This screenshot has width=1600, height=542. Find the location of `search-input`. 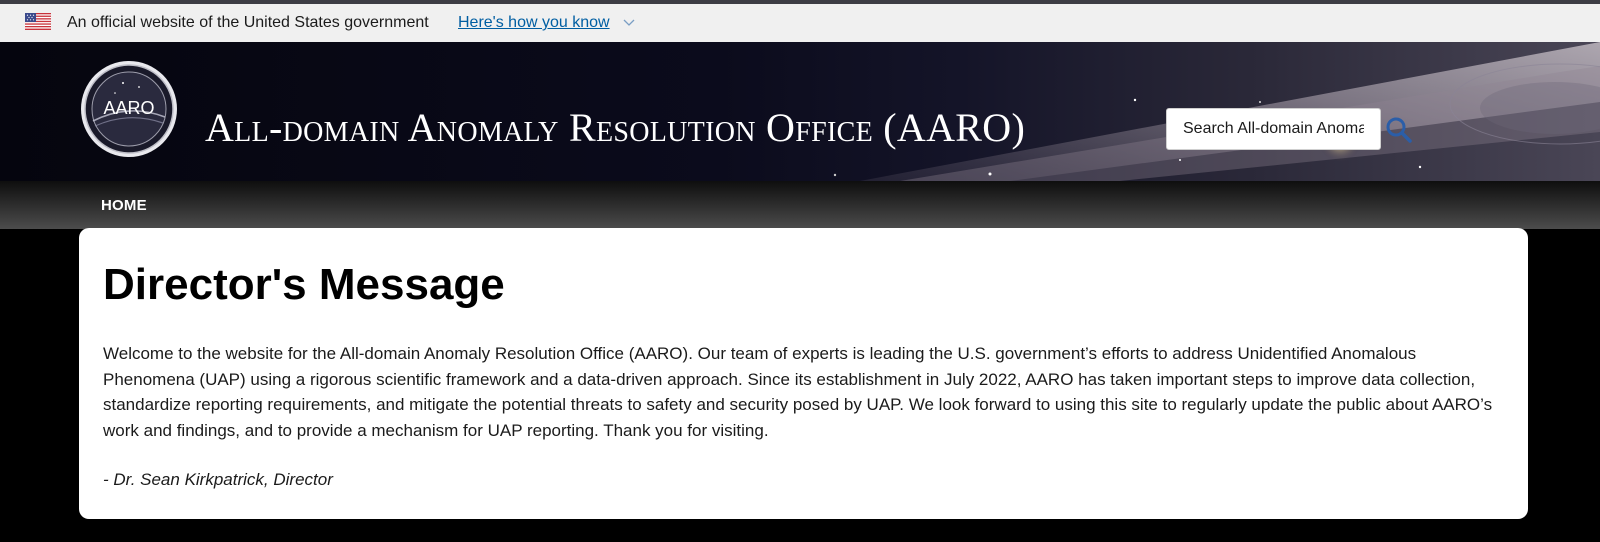

search-input is located at coordinates (1273, 129).